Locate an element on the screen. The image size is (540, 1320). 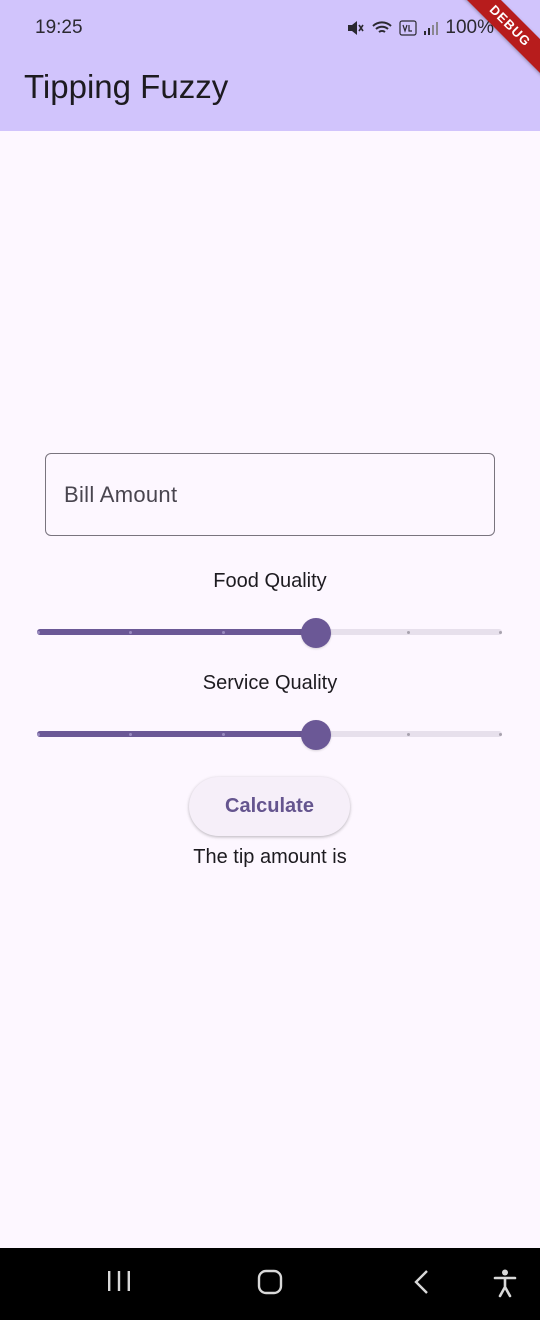
service-quality-slider is located at coordinates (269, 735).